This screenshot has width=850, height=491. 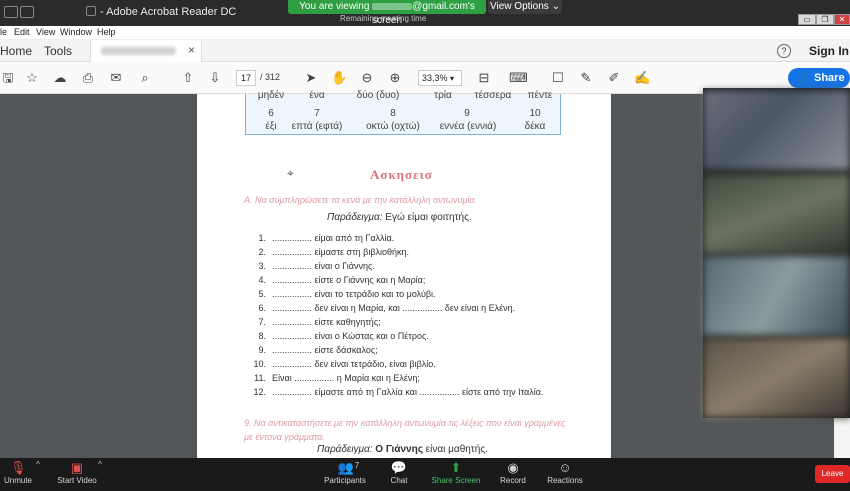 I want to click on menu-bar: le Edit View Window Help, so click(x=425, y=33).